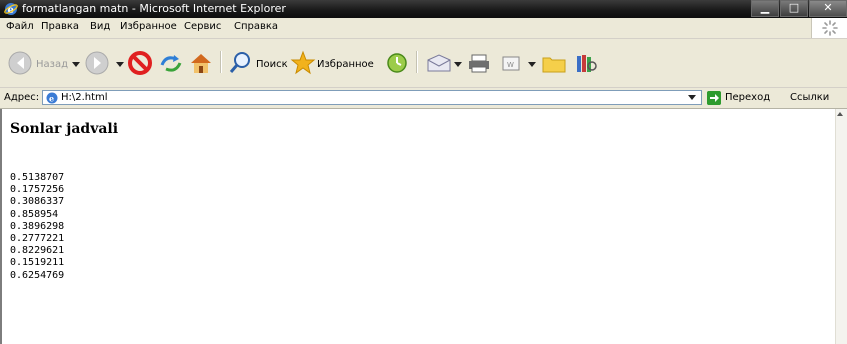 This screenshot has width=847, height=344. I want to click on forward-icon, so click(97, 63).